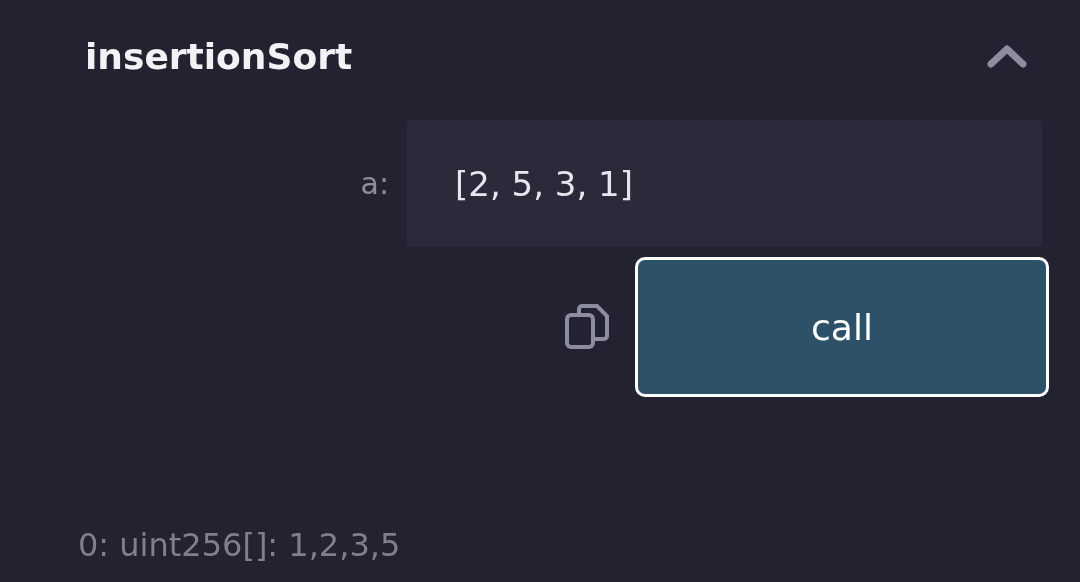  I want to click on copy-icon, so click(587, 327).